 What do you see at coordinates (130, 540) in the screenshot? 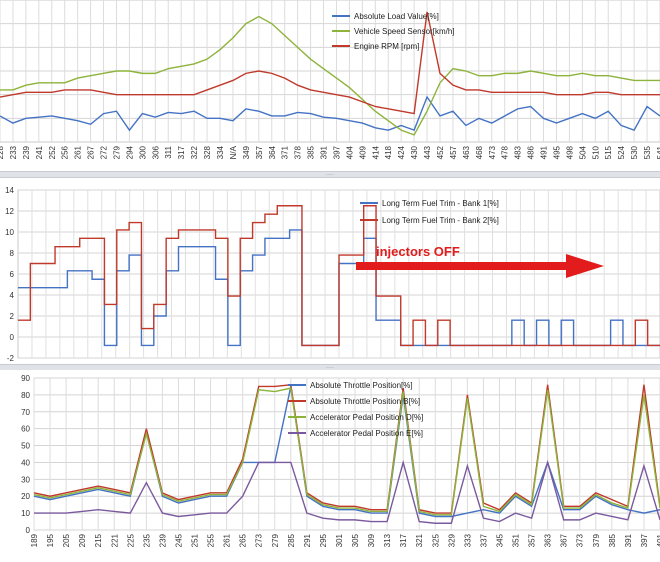
I see `x-tick-label: 225` at bounding box center [130, 540].